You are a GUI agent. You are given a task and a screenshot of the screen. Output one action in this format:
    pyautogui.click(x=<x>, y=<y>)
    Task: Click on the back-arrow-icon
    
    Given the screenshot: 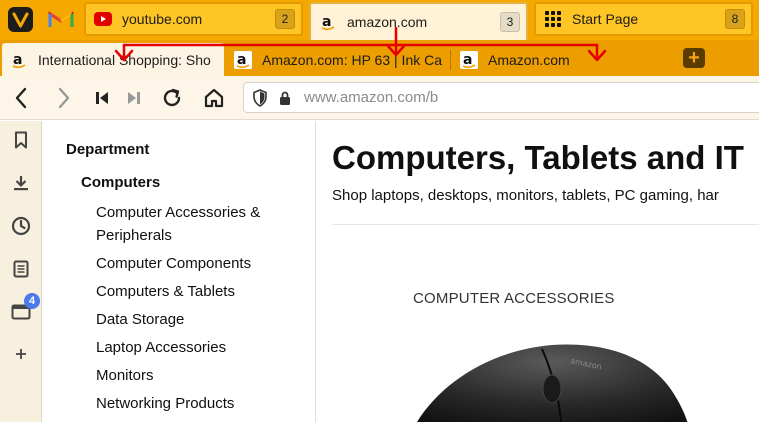 What is the action you would take?
    pyautogui.click(x=21, y=98)
    